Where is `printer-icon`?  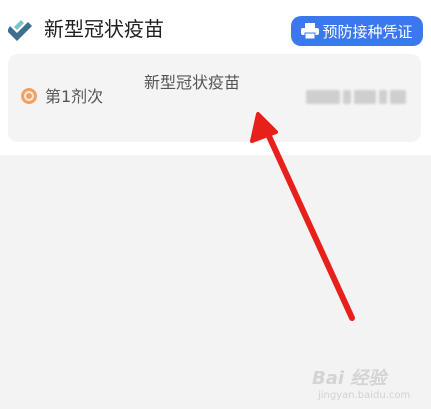 printer-icon is located at coordinates (310, 31).